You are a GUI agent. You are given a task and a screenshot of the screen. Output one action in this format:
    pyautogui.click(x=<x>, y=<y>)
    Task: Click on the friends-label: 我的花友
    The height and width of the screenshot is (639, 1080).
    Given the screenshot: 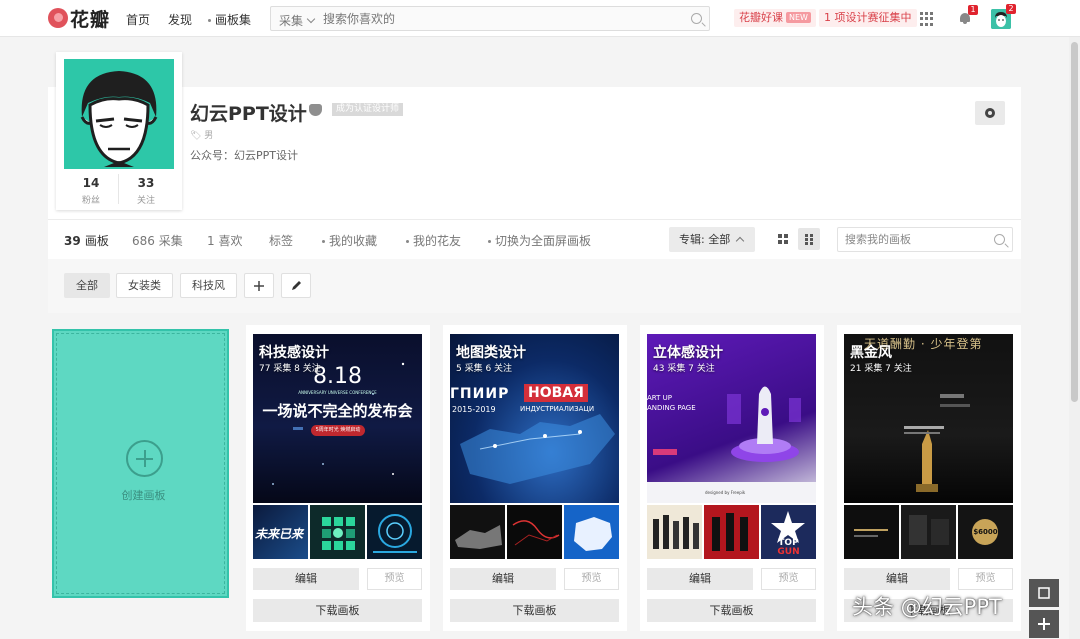 What is the action you would take?
    pyautogui.click(x=437, y=241)
    